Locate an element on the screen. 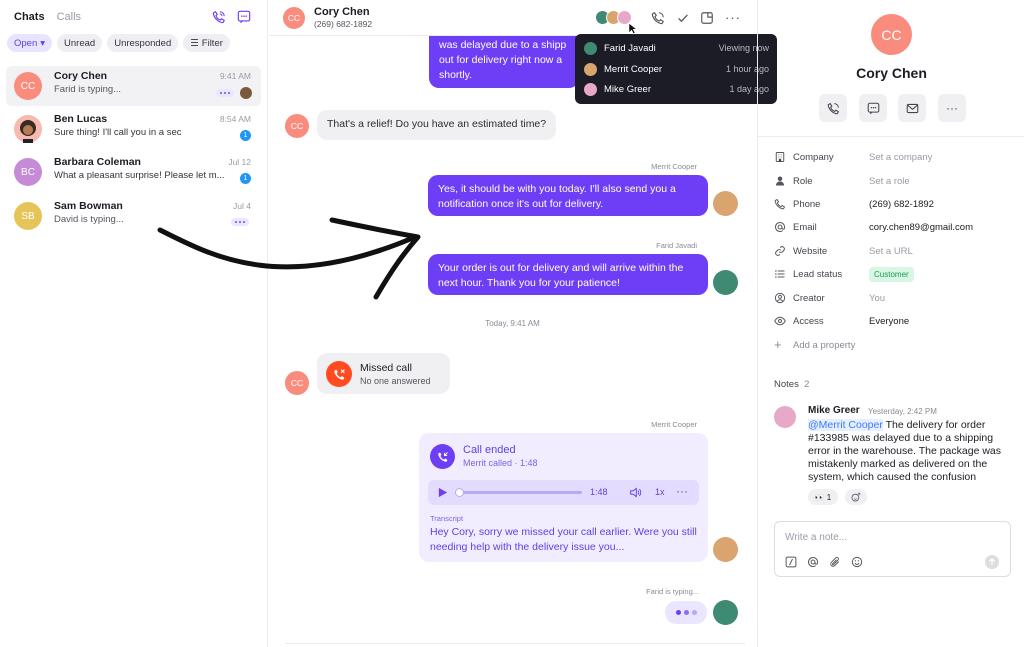 The image size is (1024, 647). property-lead-status: Lead status Customer is located at coordinates (894, 274).